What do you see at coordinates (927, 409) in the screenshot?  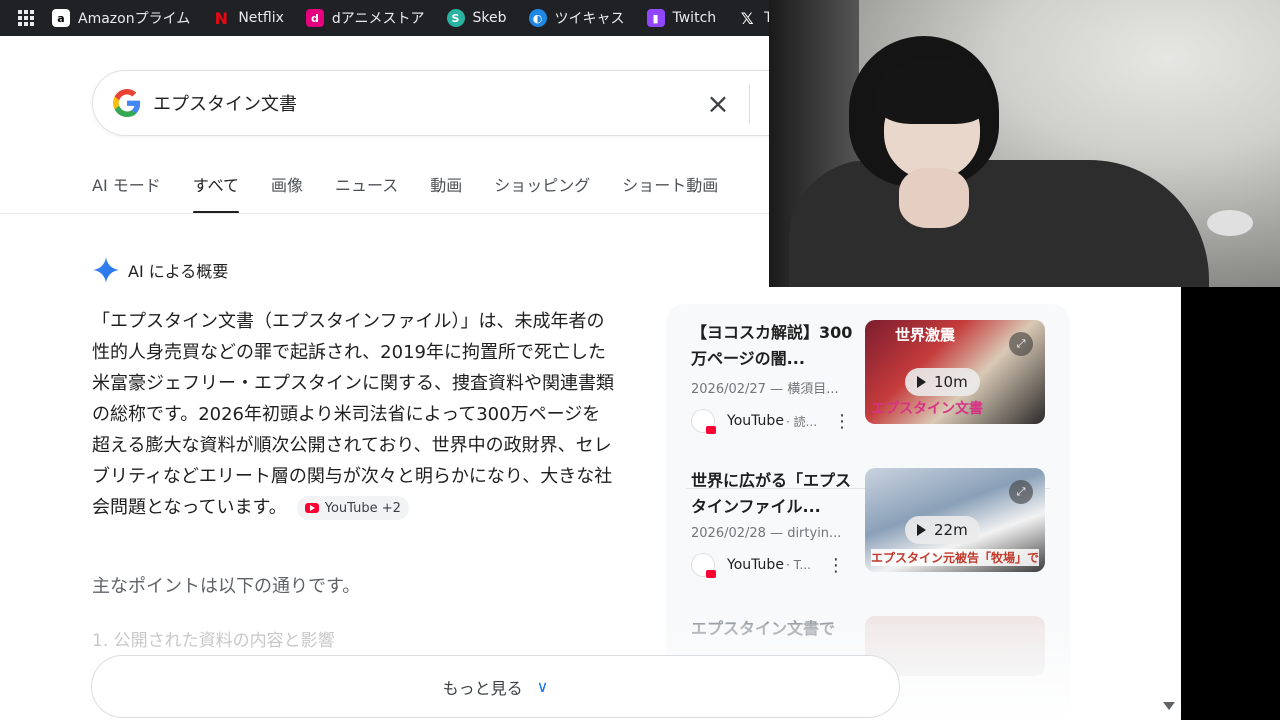 I see `thumbnail-caption: エプスタイン文書` at bounding box center [927, 409].